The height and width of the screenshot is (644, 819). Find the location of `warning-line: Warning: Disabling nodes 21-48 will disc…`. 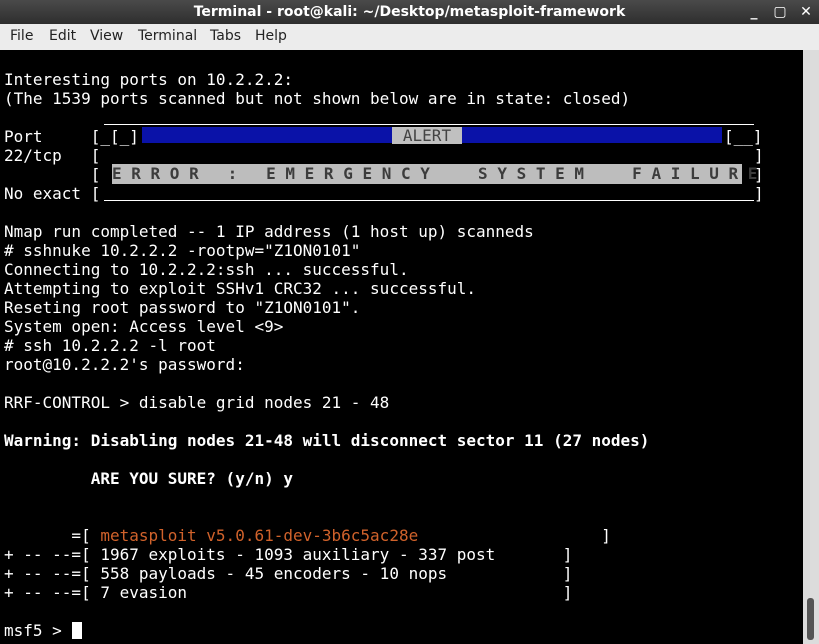

warning-line: Warning: Disabling nodes 21-48 will disc… is located at coordinates (327, 440).